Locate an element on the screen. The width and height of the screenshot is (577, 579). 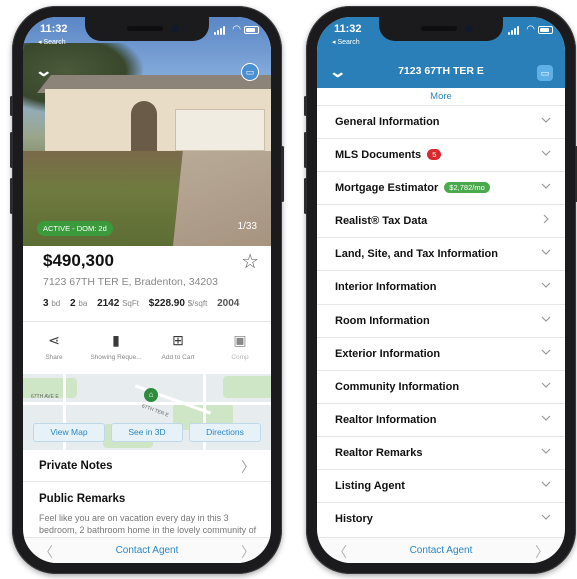
listing-address: 7123 67TH TER E, Bradenton, 34203 is located at coordinates (130, 282).